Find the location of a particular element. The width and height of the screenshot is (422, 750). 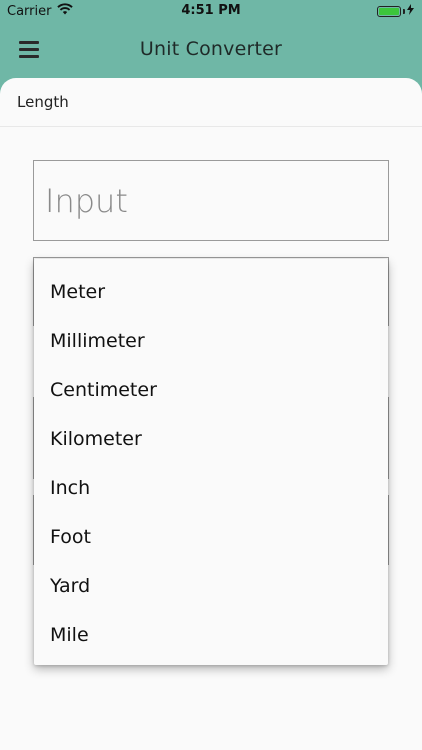

input-text-field is located at coordinates (211, 200).